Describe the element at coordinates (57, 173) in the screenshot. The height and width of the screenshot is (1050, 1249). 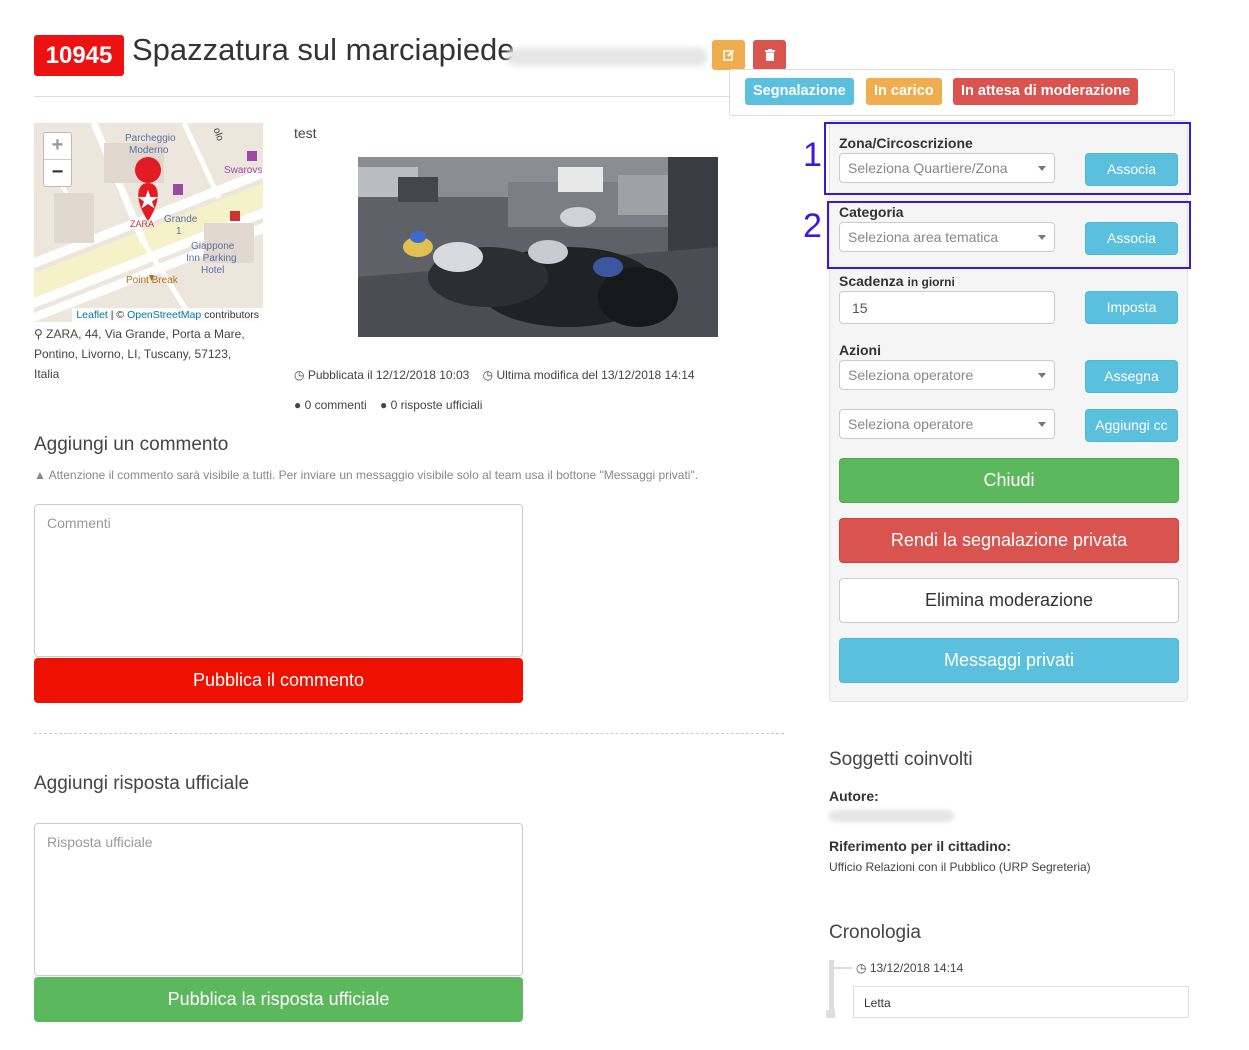
I see `zoom-out-button: −` at that location.